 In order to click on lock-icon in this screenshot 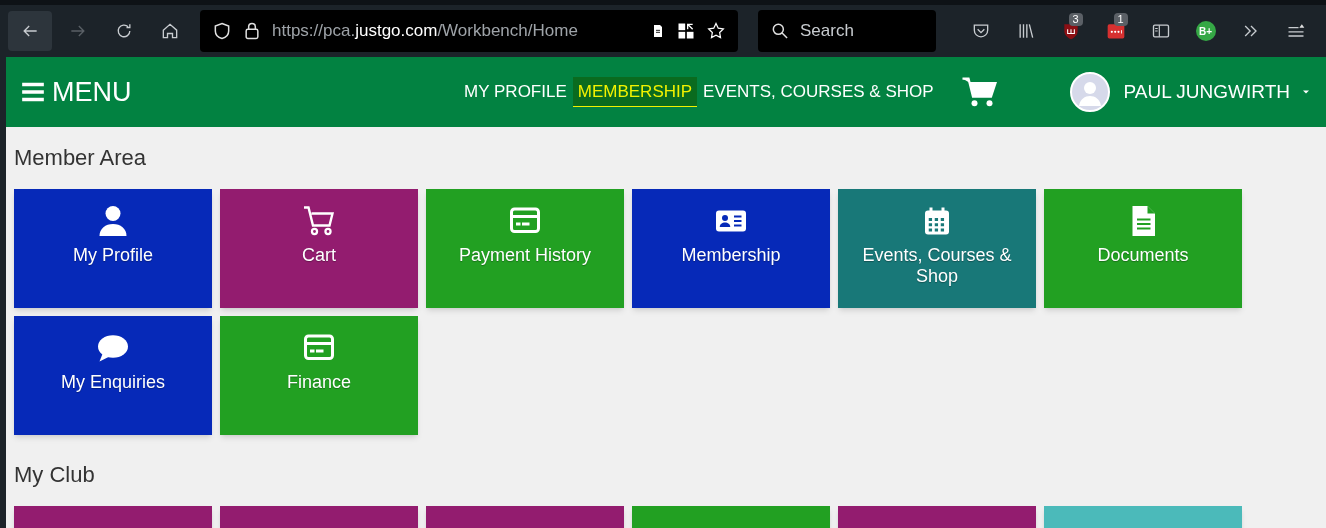, I will do `click(252, 31)`.